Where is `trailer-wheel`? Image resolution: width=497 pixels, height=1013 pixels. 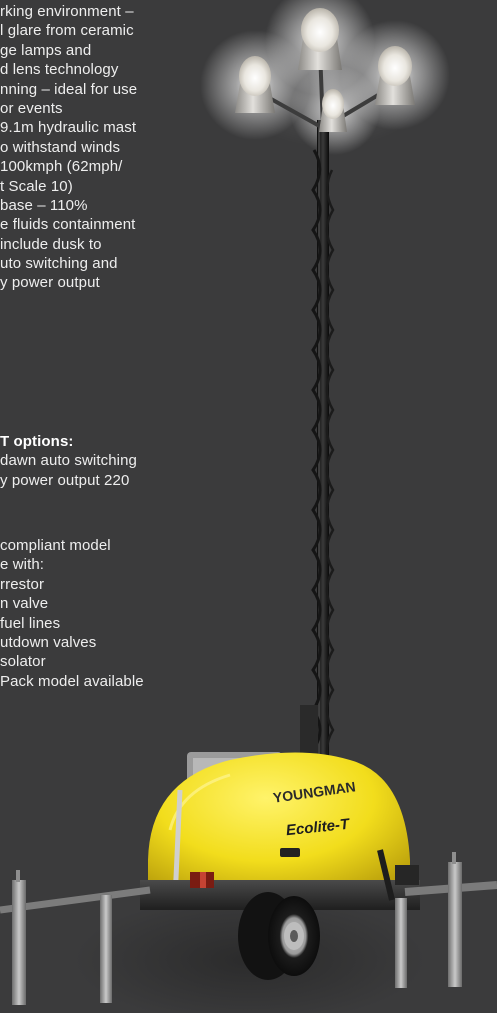 trailer-wheel is located at coordinates (279, 936).